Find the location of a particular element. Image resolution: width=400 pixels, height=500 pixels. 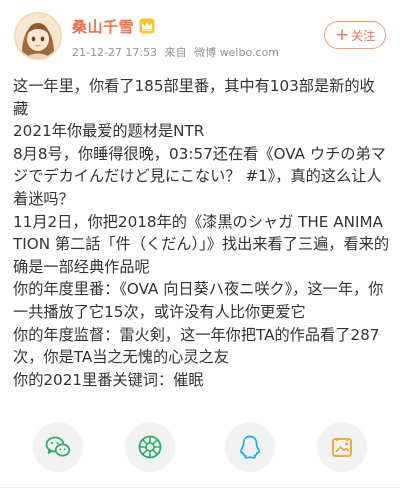

bottom-divider is located at coordinates (200, 487).